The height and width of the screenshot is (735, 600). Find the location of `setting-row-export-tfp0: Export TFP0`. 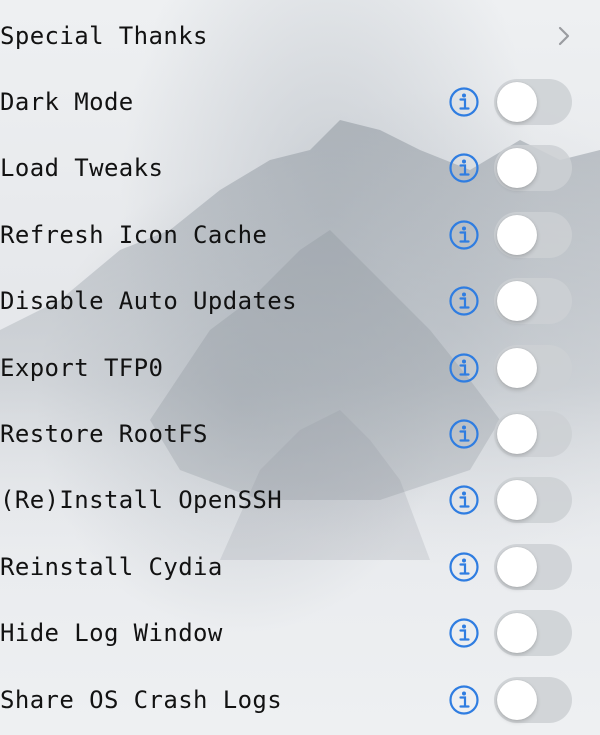

setting-row-export-tfp0: Export TFP0 is located at coordinates (300, 368).